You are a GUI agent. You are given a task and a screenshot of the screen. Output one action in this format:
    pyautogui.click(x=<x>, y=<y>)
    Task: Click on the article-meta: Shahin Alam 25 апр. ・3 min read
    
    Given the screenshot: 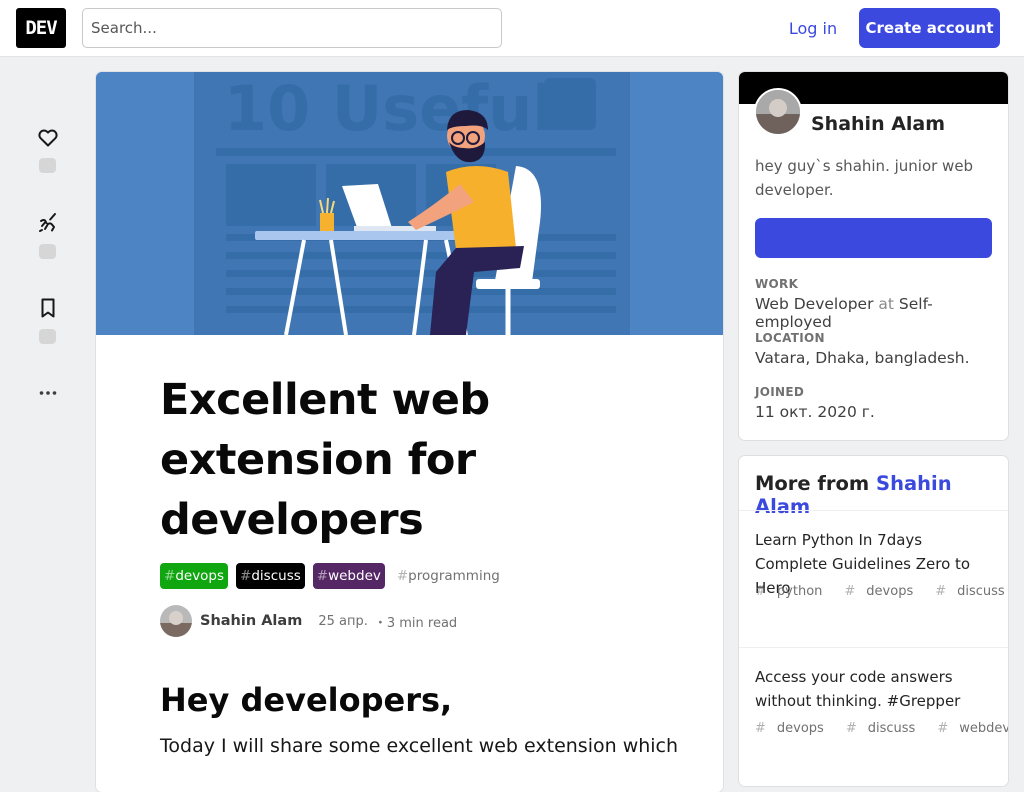 What is the action you would take?
    pyautogui.click(x=308, y=621)
    